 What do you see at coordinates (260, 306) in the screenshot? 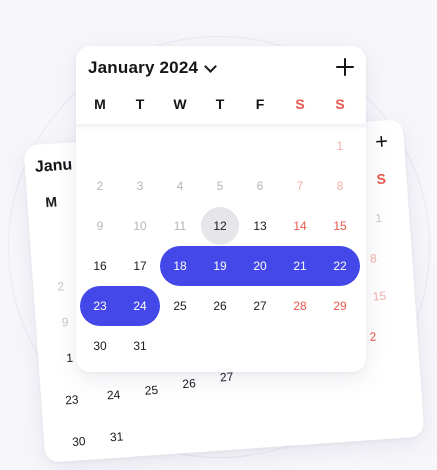
I see `day-cell: 27` at bounding box center [260, 306].